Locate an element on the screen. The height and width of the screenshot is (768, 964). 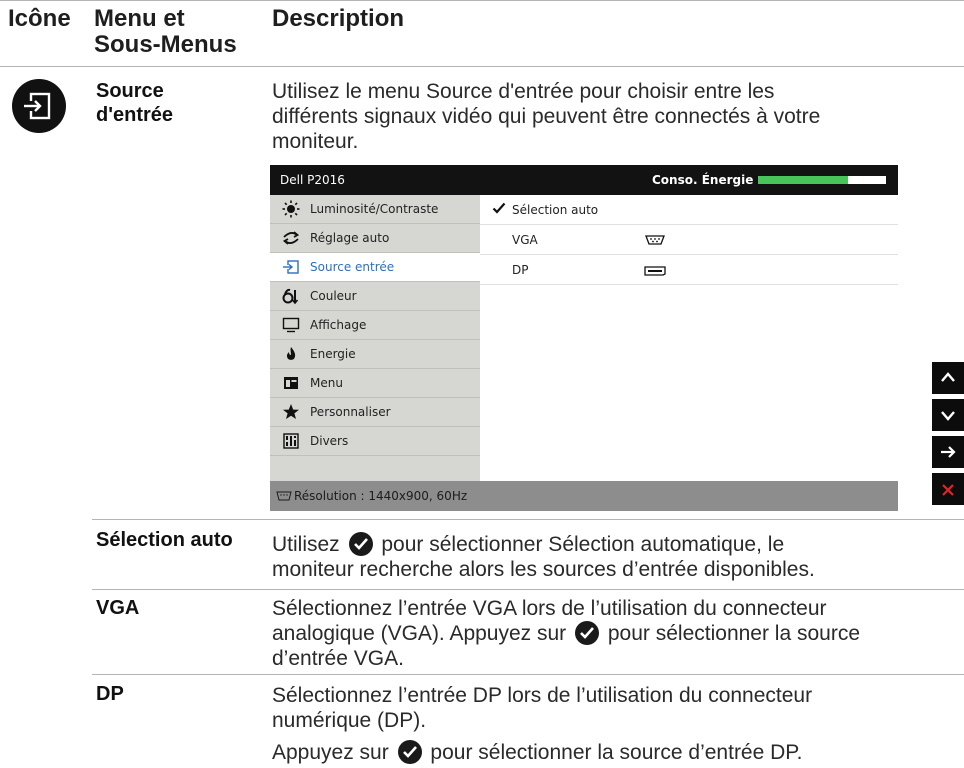
source-description-line3: moniteur. is located at coordinates (315, 141).